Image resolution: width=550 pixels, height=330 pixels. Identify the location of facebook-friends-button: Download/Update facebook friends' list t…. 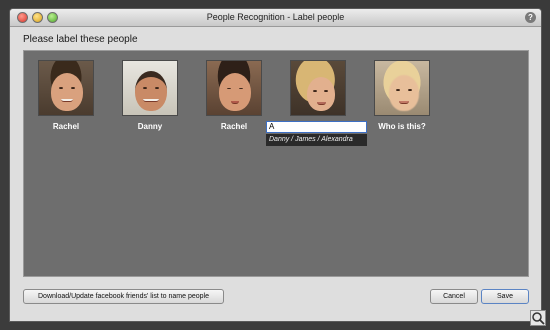
(123, 296).